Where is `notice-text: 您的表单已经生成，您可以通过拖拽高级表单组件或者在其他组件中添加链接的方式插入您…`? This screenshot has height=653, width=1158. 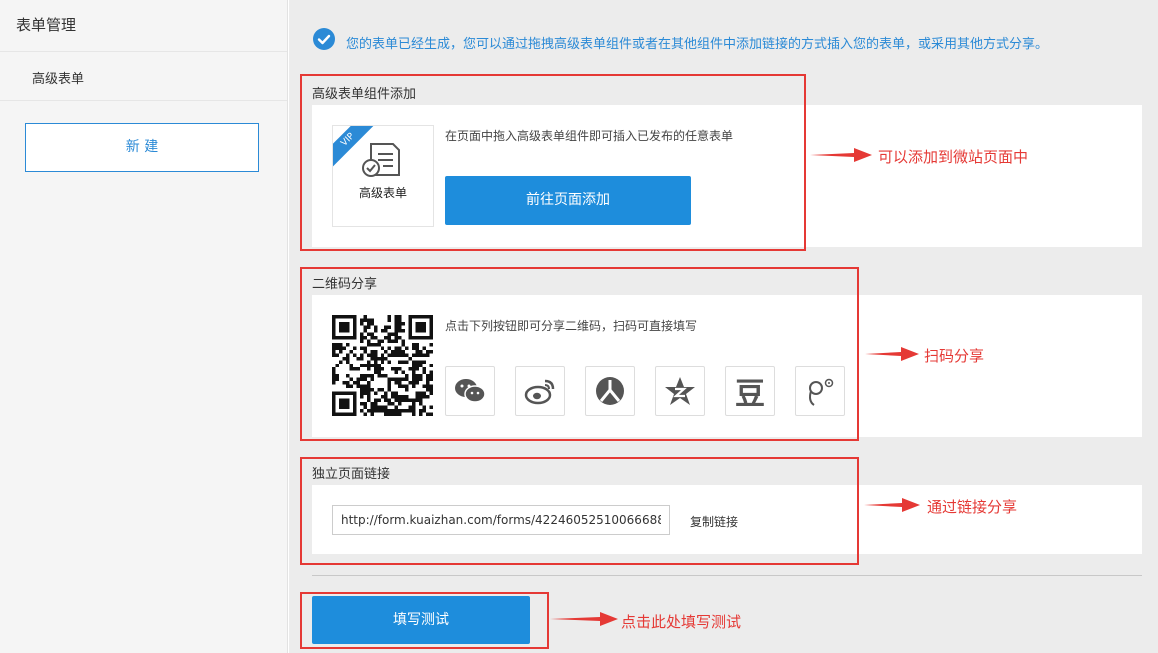
notice-text: 您的表单已经生成，您可以通过拖拽高级表单组件或者在其他组件中添加链接的方式插入您… is located at coordinates (697, 44).